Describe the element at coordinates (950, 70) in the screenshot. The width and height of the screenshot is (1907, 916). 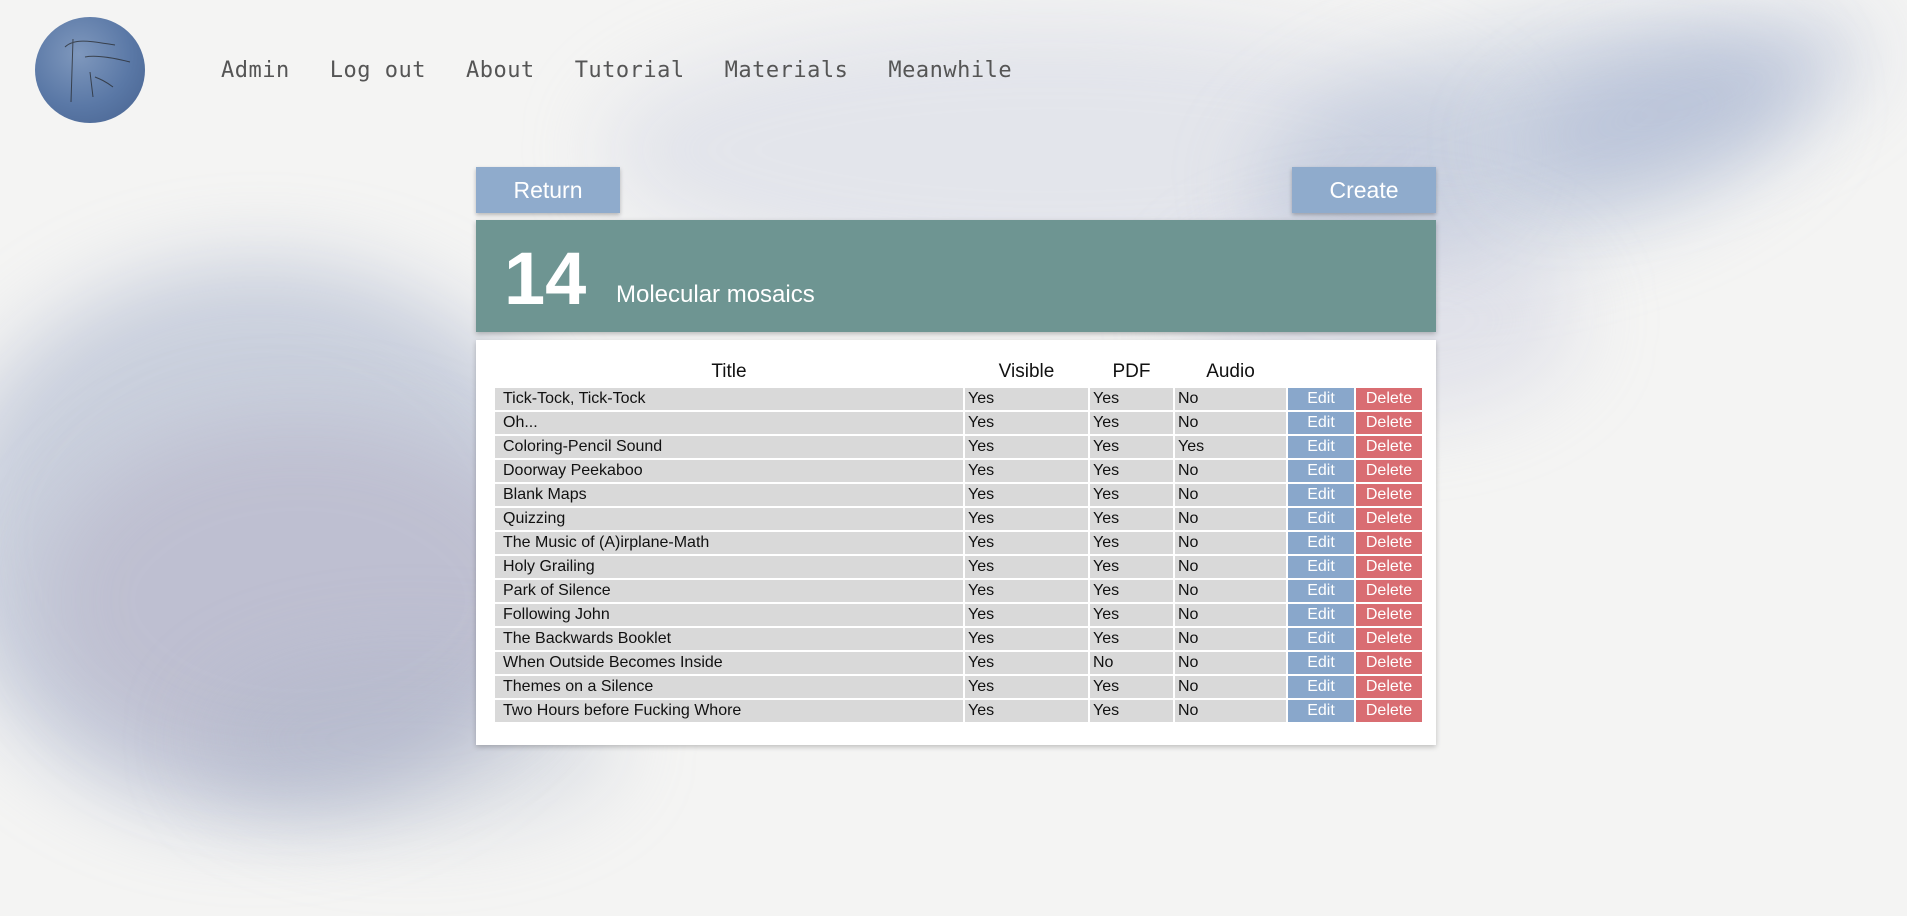
I see `nav-meanwhile: Meanwhile` at that location.